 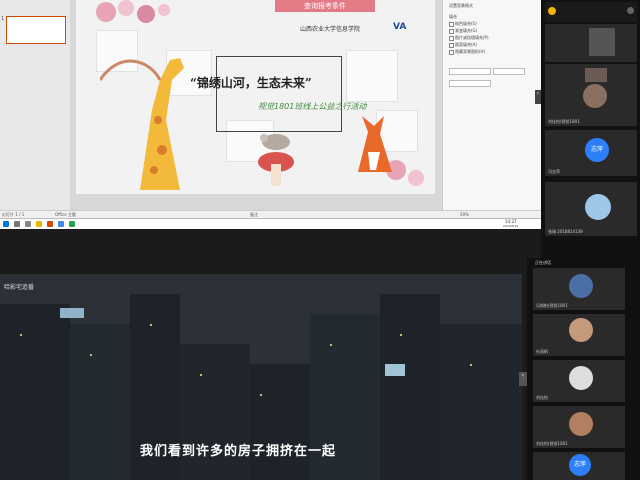 What do you see at coordinates (270, 223) in the screenshot?
I see `windows-taskbar: 14:27 2020/5/31` at bounding box center [270, 223].